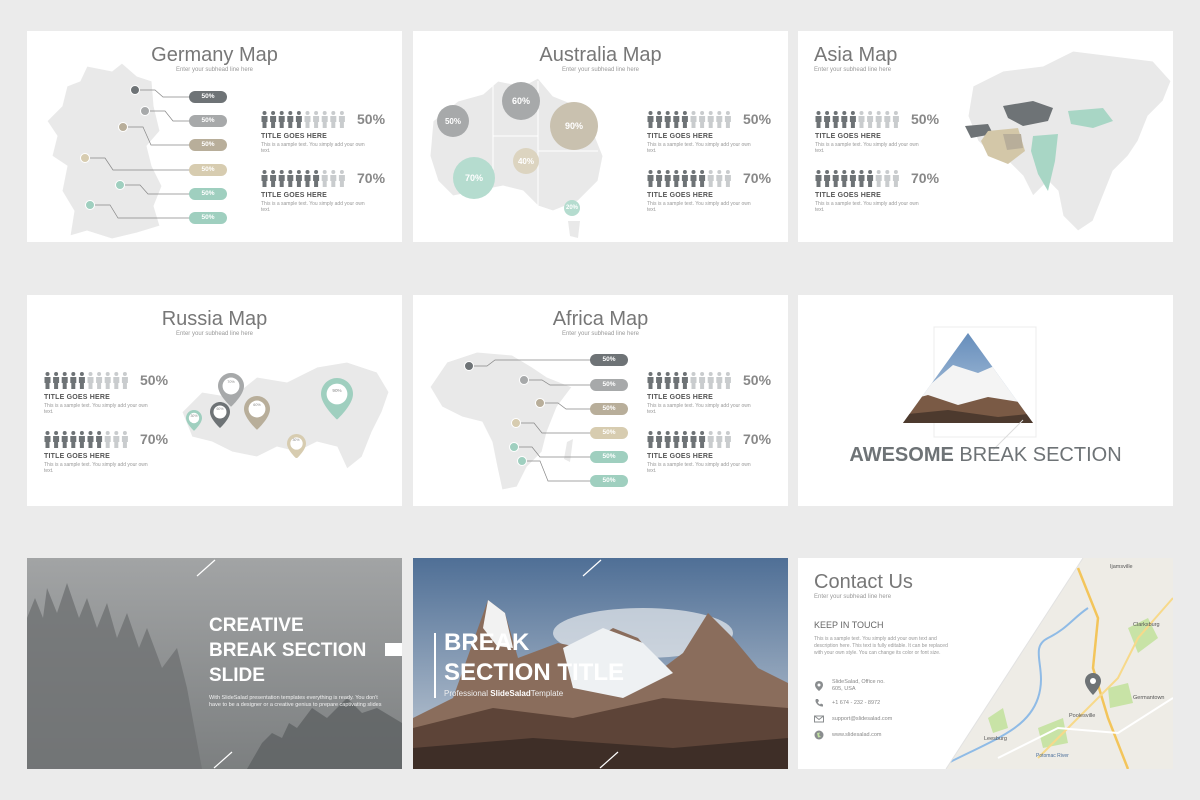 This screenshot has height=800, width=1200. I want to click on web-link: www.slidesalad.com, so click(857, 735).